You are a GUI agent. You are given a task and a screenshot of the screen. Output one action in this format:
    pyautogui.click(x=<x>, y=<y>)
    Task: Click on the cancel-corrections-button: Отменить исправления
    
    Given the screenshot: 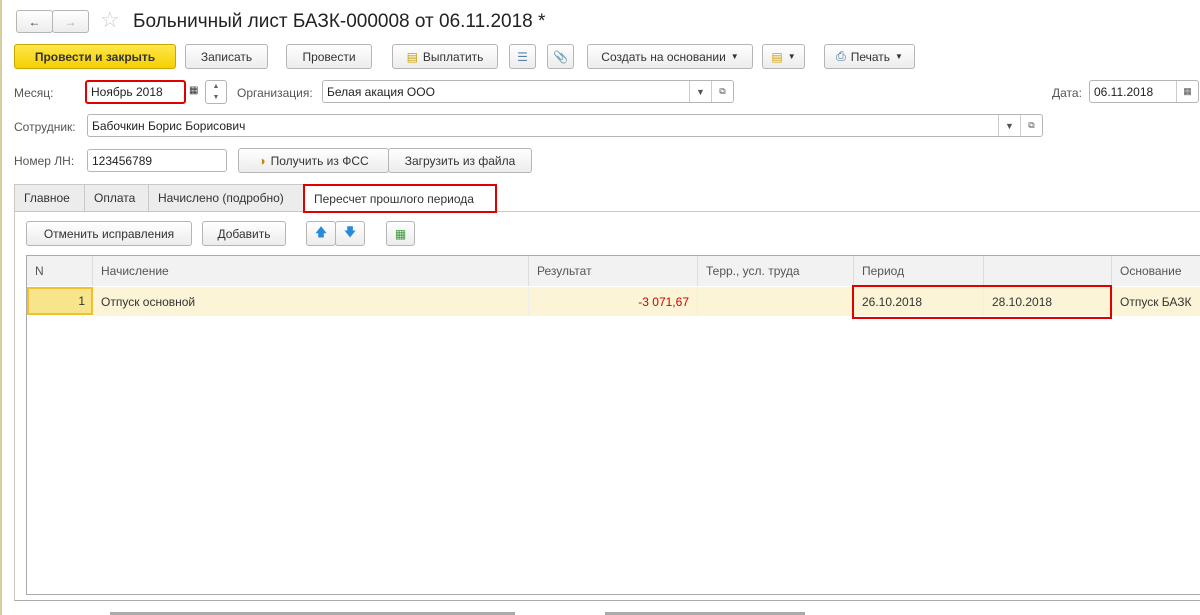 What is the action you would take?
    pyautogui.click(x=109, y=233)
    